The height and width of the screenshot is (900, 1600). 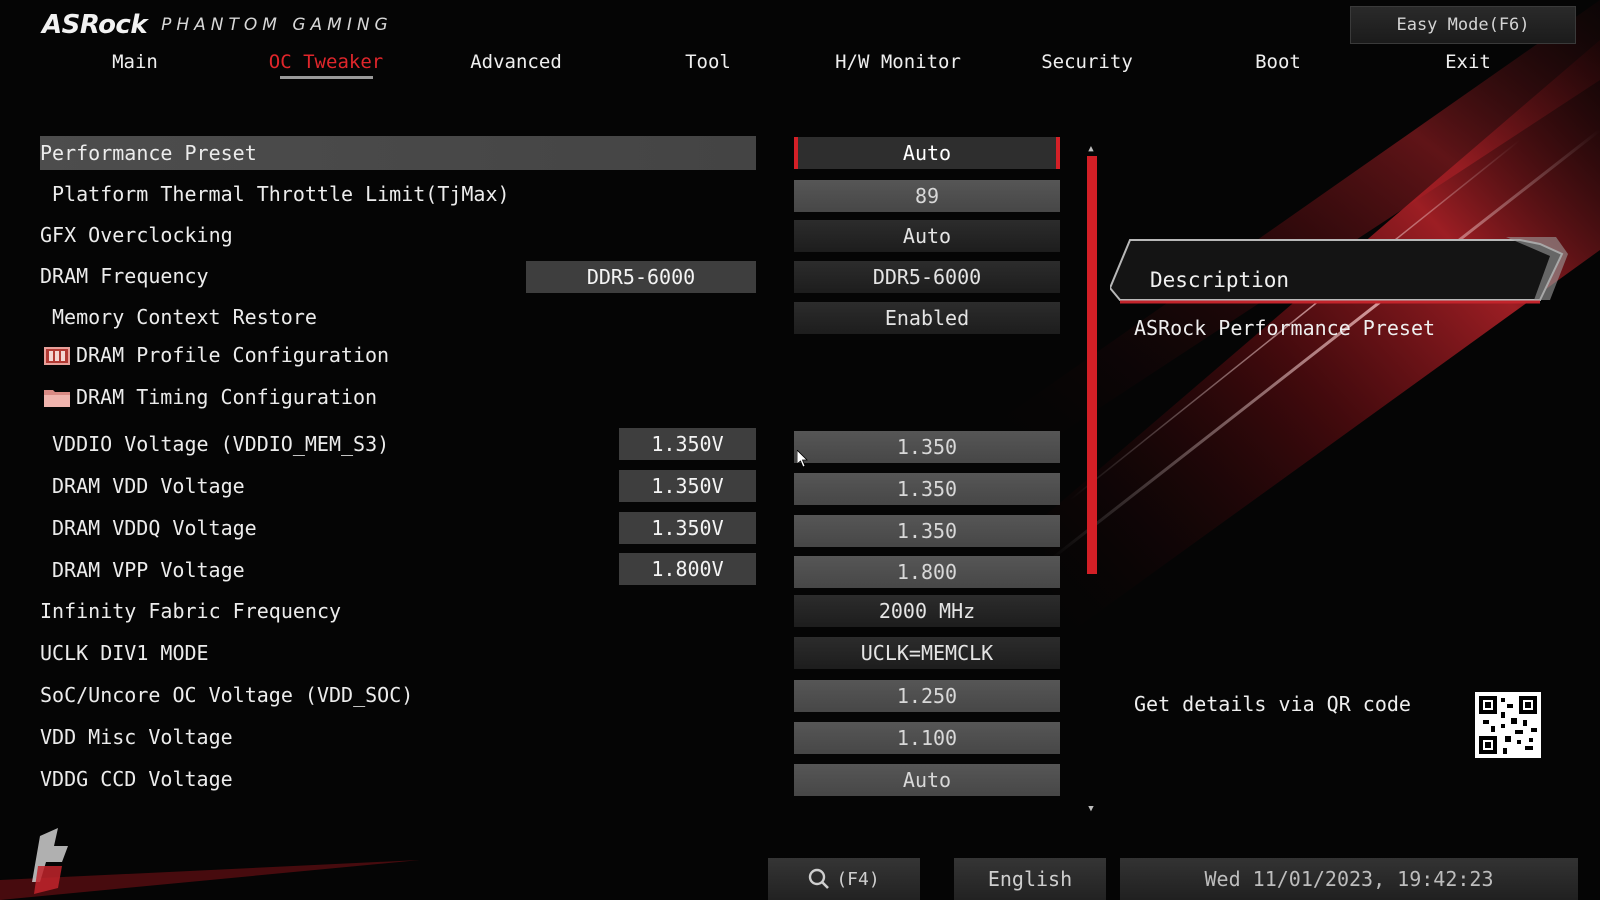 What do you see at coordinates (136, 235) in the screenshot?
I see `setting-label: GFX Overclocking` at bounding box center [136, 235].